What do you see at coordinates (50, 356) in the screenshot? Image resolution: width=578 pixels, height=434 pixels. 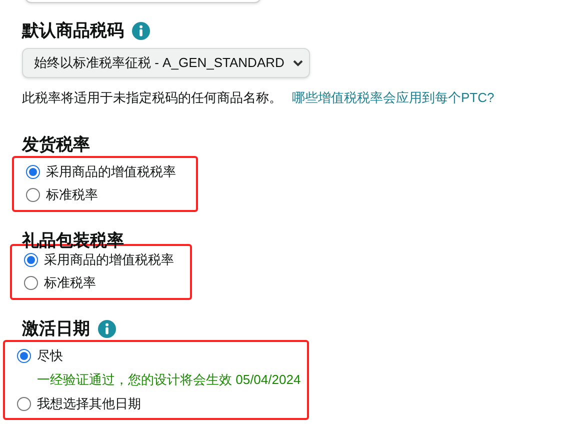 I see `option-label: 尽快` at bounding box center [50, 356].